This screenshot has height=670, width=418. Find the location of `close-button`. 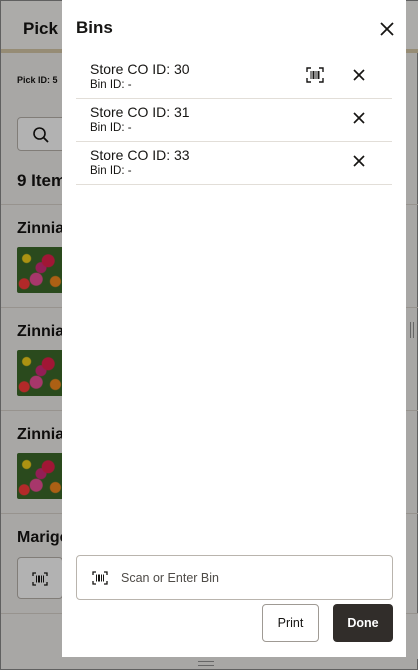

close-button is located at coordinates (387, 29).